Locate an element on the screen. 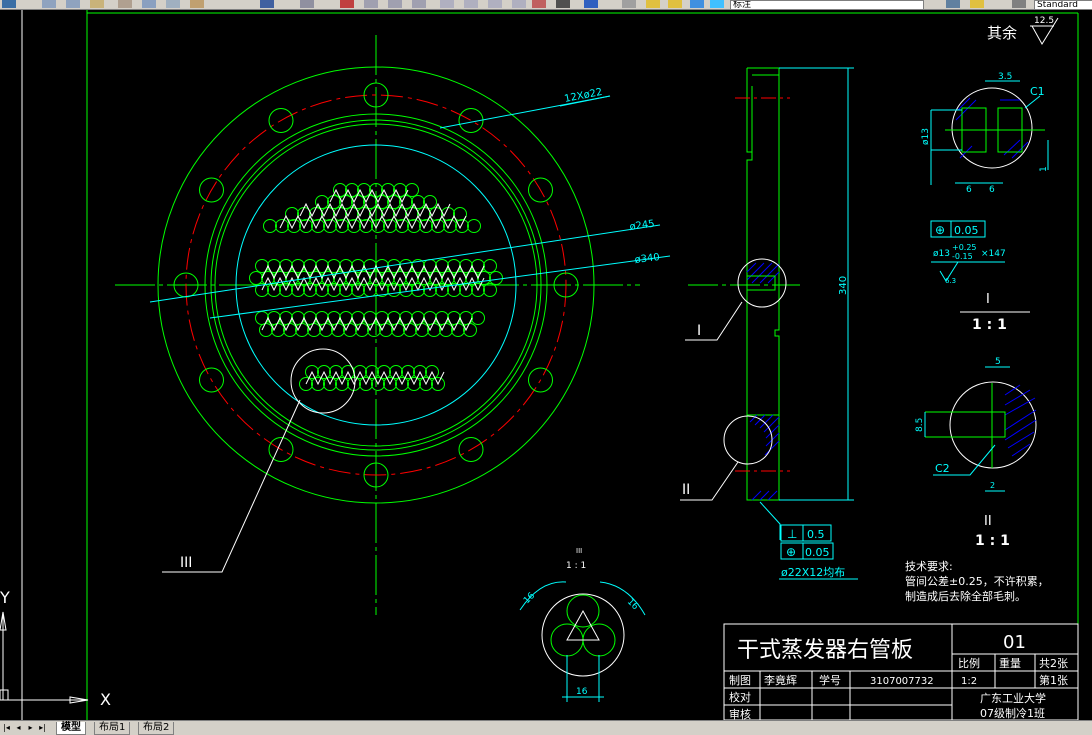 The width and height of the screenshot is (1092, 735). undo-icon is located at coordinates (267, 4).